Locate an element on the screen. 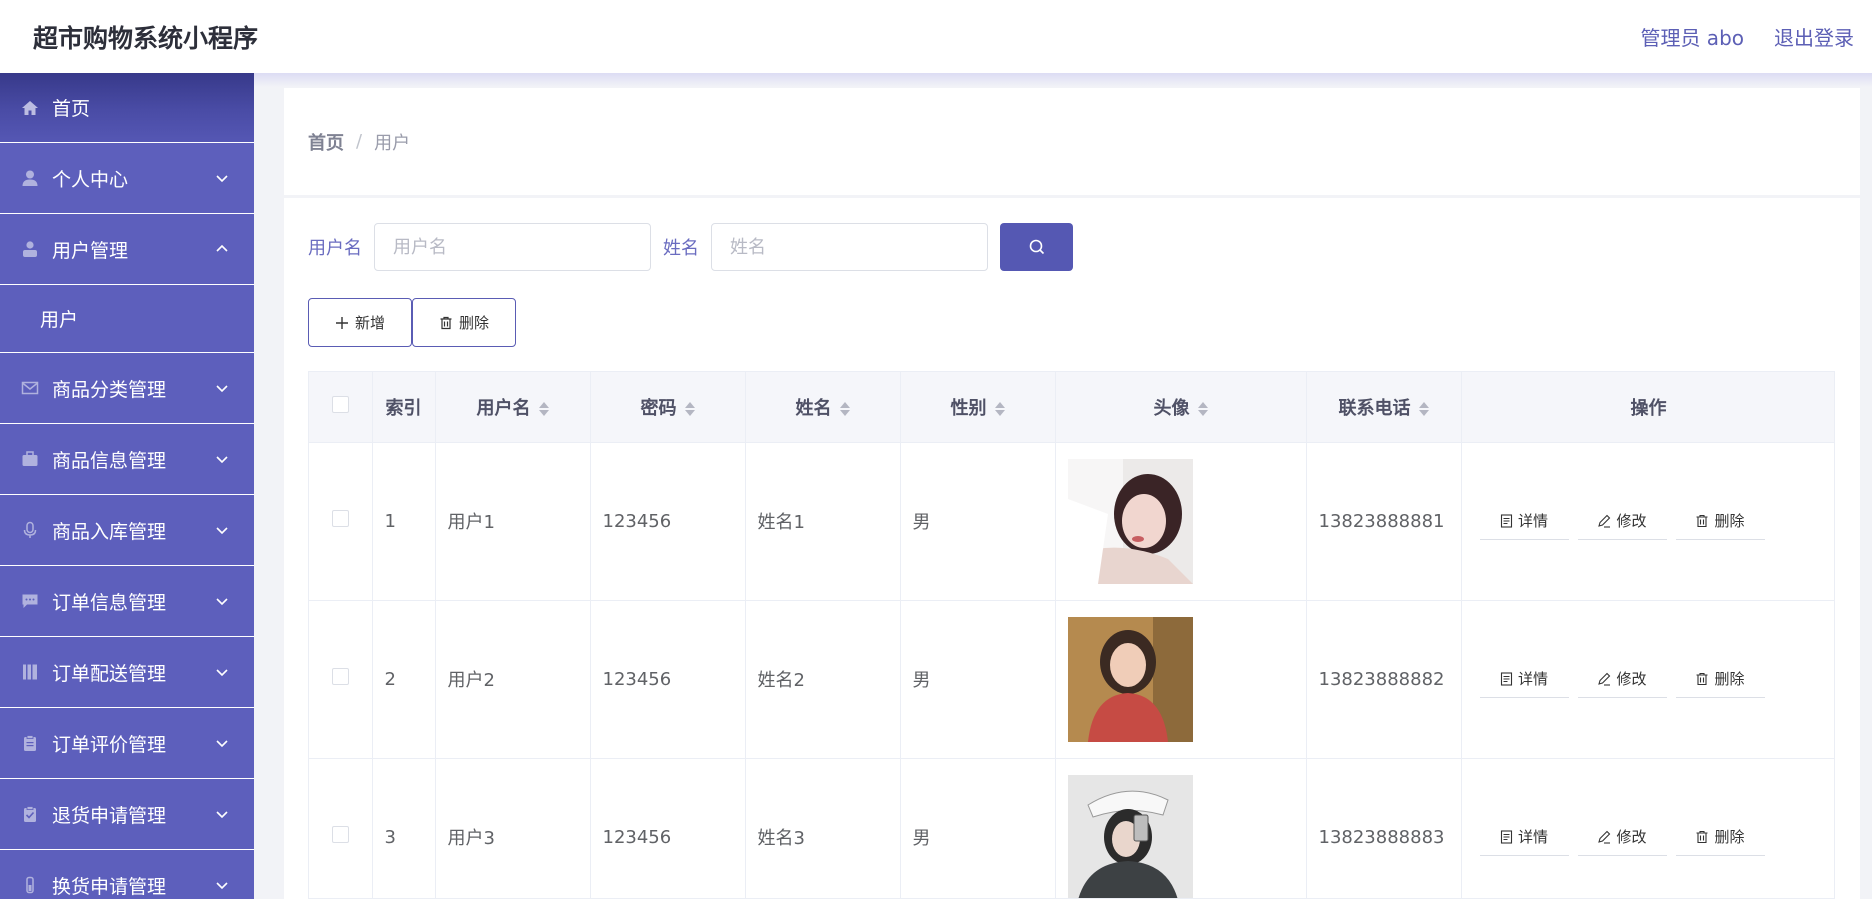 The image size is (1872, 899). avatar-image is located at coordinates (1130, 836).